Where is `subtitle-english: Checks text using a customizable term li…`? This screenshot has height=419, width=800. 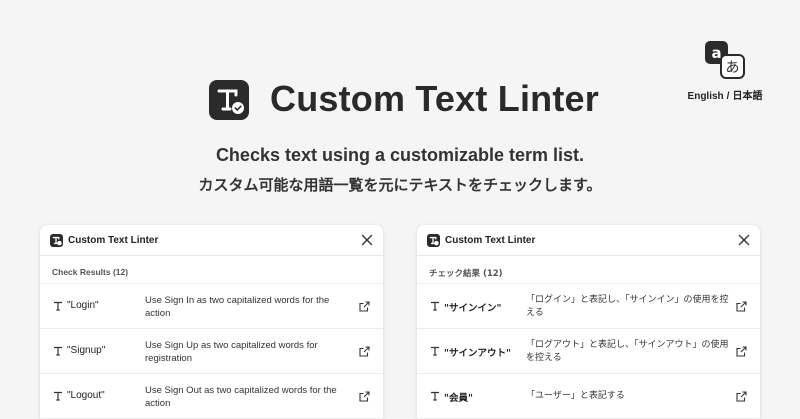
subtitle-english: Checks text using a customizable term li… is located at coordinates (400, 155).